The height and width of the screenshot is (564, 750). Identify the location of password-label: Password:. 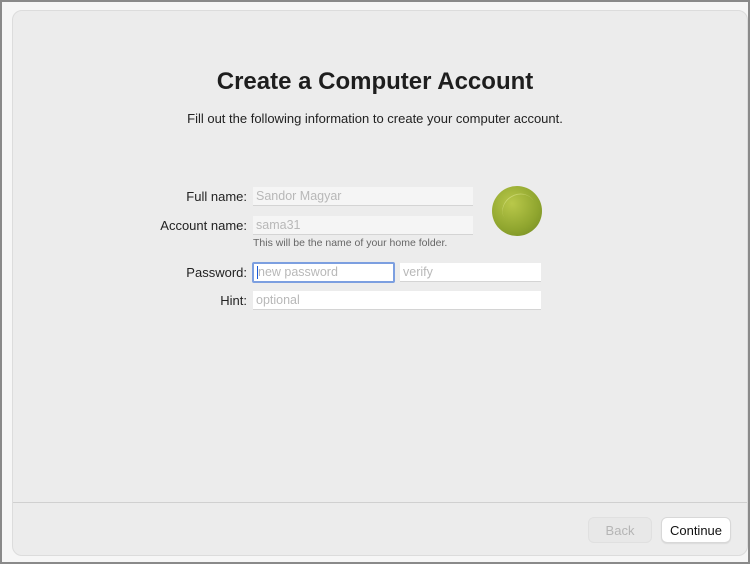
(216, 272).